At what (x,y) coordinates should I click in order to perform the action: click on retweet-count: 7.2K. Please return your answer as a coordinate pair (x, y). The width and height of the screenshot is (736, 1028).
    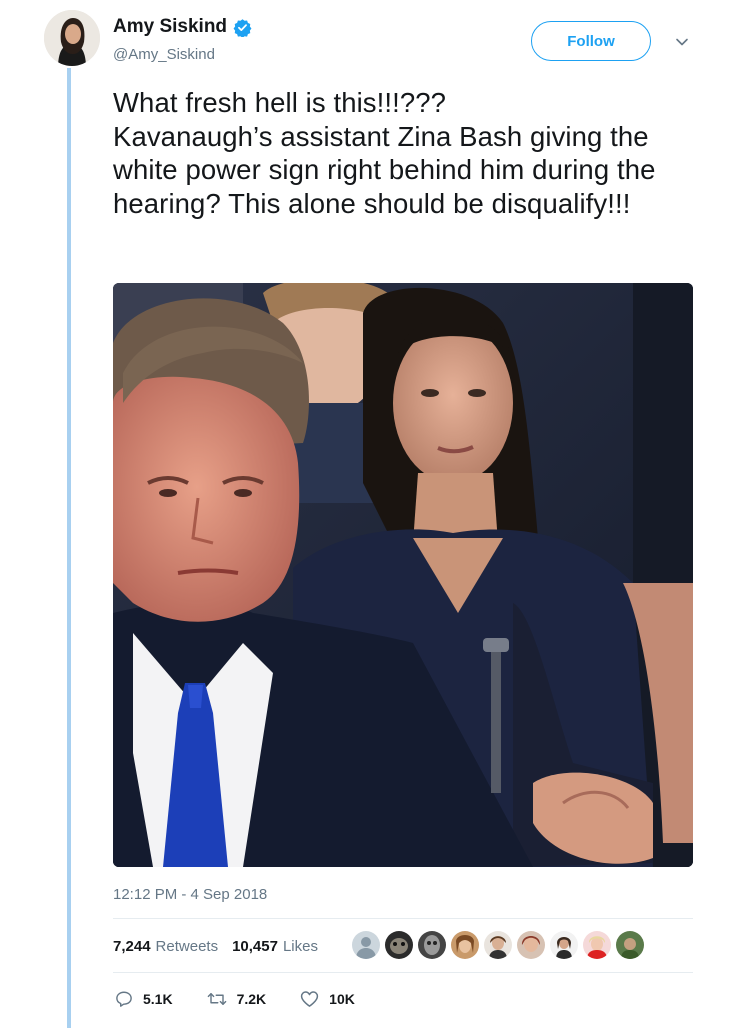
    Looking at the image, I should click on (251, 999).